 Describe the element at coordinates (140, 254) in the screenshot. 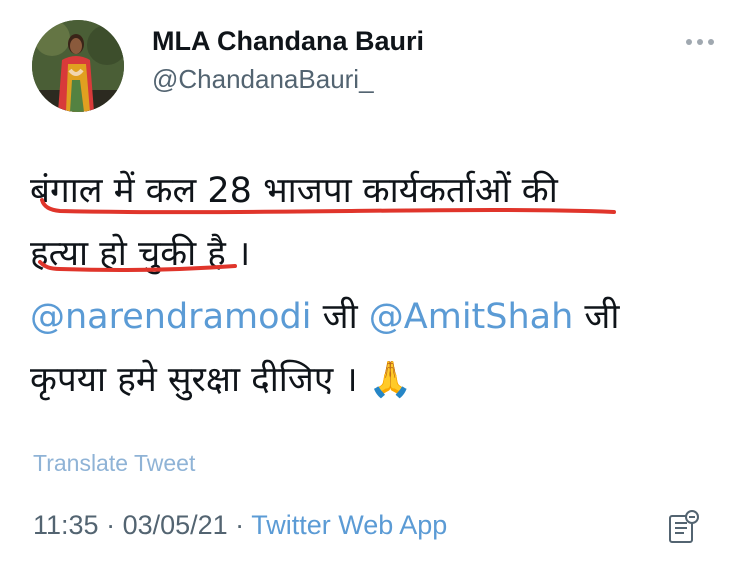

I see `tweet-text-line-2: हत्या हो चुकी है ।` at that location.